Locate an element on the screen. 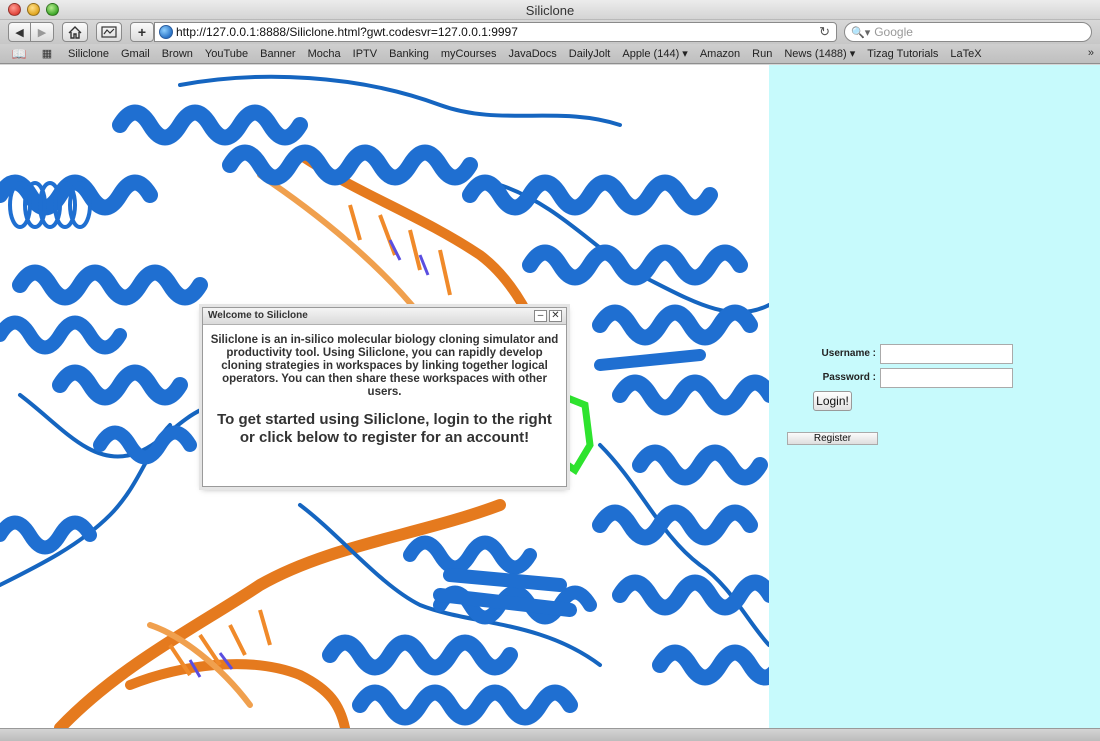 The height and width of the screenshot is (741, 1100). bookmark-tizag-tutorials: Tizag Tutorials is located at coordinates (902, 54).